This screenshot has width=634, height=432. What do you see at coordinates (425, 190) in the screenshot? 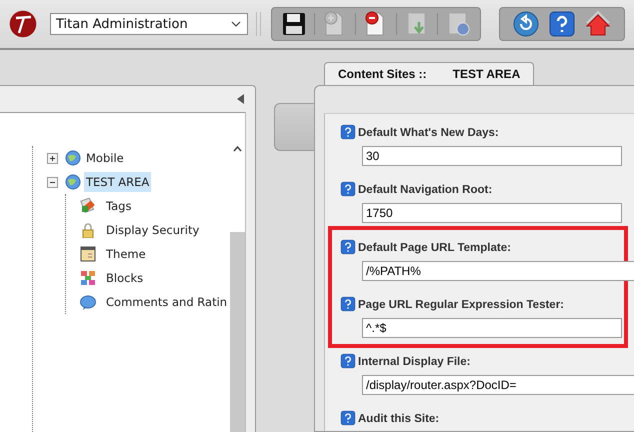
I see `field-label: Default Navigation Root:` at bounding box center [425, 190].